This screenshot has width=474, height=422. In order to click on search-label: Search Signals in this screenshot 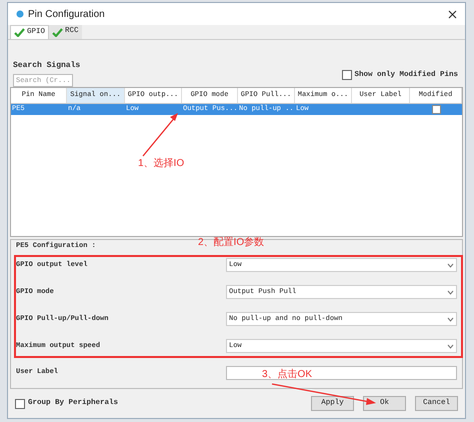, I will do `click(46, 66)`.